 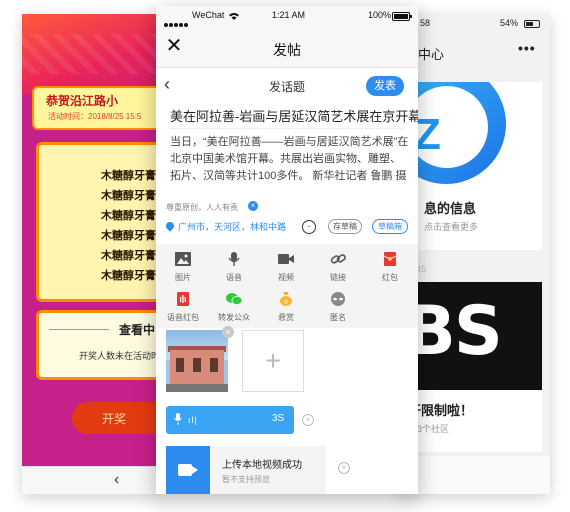 I want to click on page-title: 中心, so click(x=431, y=54).